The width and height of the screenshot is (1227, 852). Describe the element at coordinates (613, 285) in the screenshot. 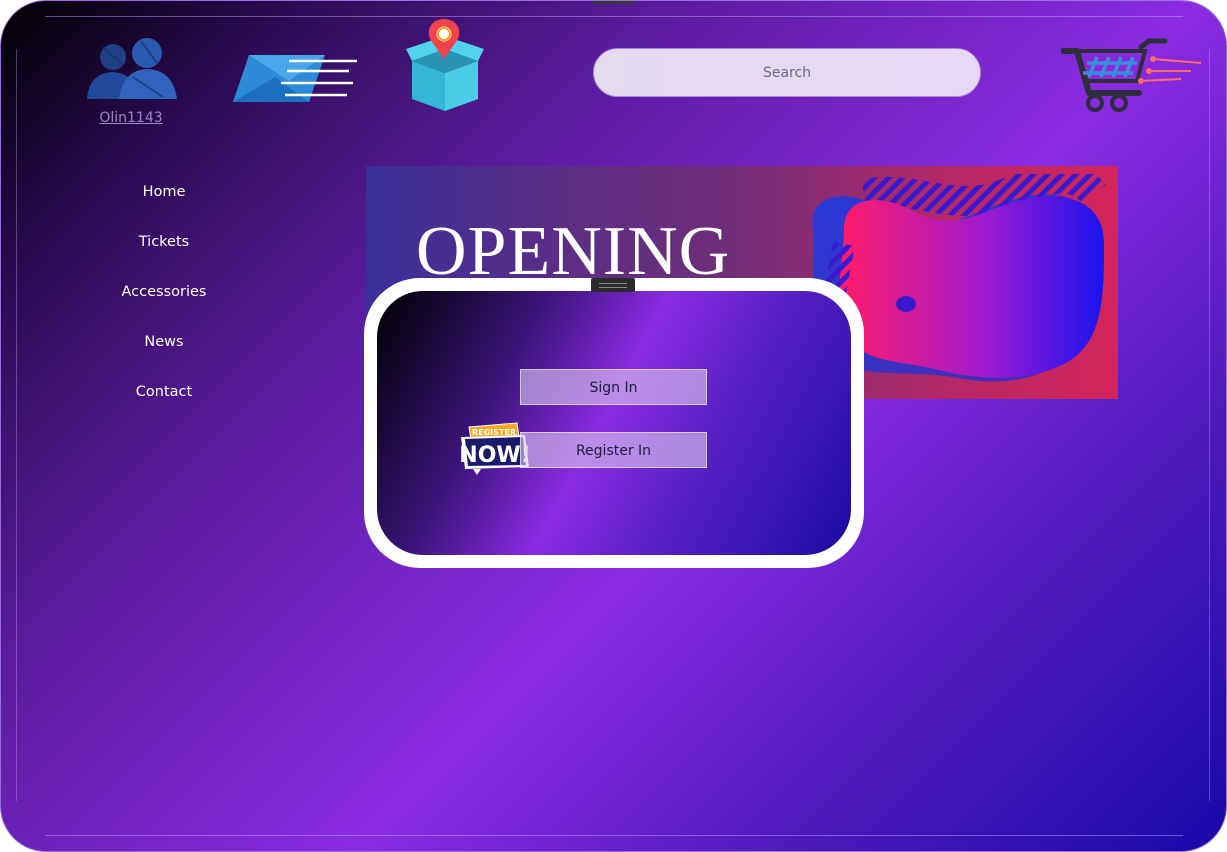

I see `modal-drag-handle` at that location.